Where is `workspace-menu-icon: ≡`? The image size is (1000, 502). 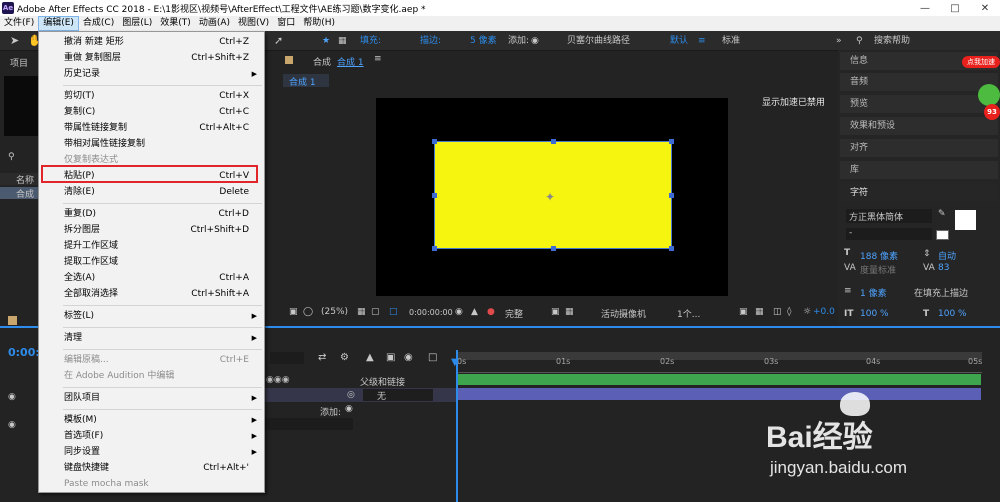
workspace-menu-icon: ≡ is located at coordinates (702, 41).